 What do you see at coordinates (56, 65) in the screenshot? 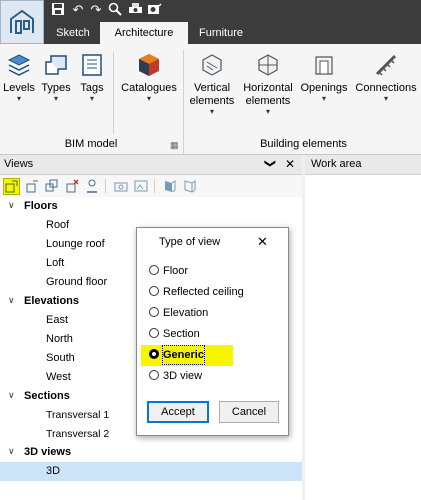
I see `types-icon` at bounding box center [56, 65].